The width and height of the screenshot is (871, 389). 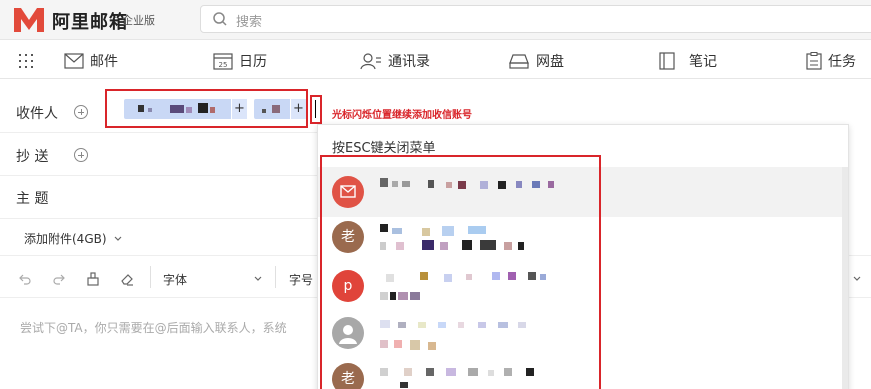 I want to click on drive-icon, so click(x=519, y=61).